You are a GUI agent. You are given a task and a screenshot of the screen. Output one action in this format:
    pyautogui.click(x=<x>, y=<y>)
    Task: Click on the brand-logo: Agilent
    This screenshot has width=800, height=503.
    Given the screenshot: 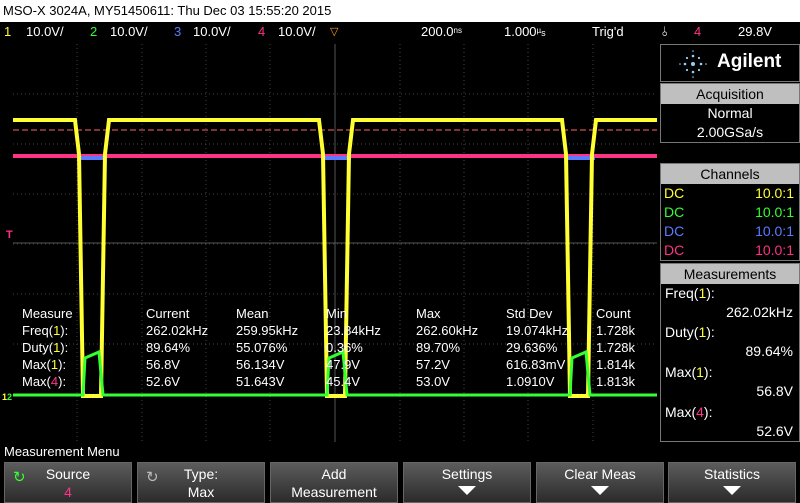 What is the action you would take?
    pyautogui.click(x=730, y=63)
    